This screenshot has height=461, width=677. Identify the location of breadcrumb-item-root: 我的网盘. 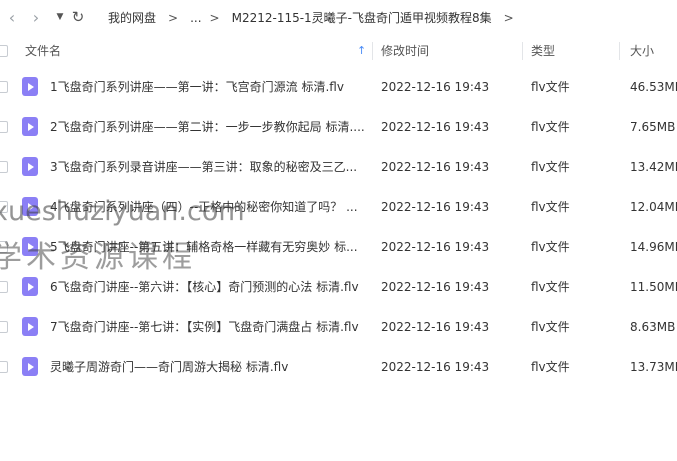
(132, 17).